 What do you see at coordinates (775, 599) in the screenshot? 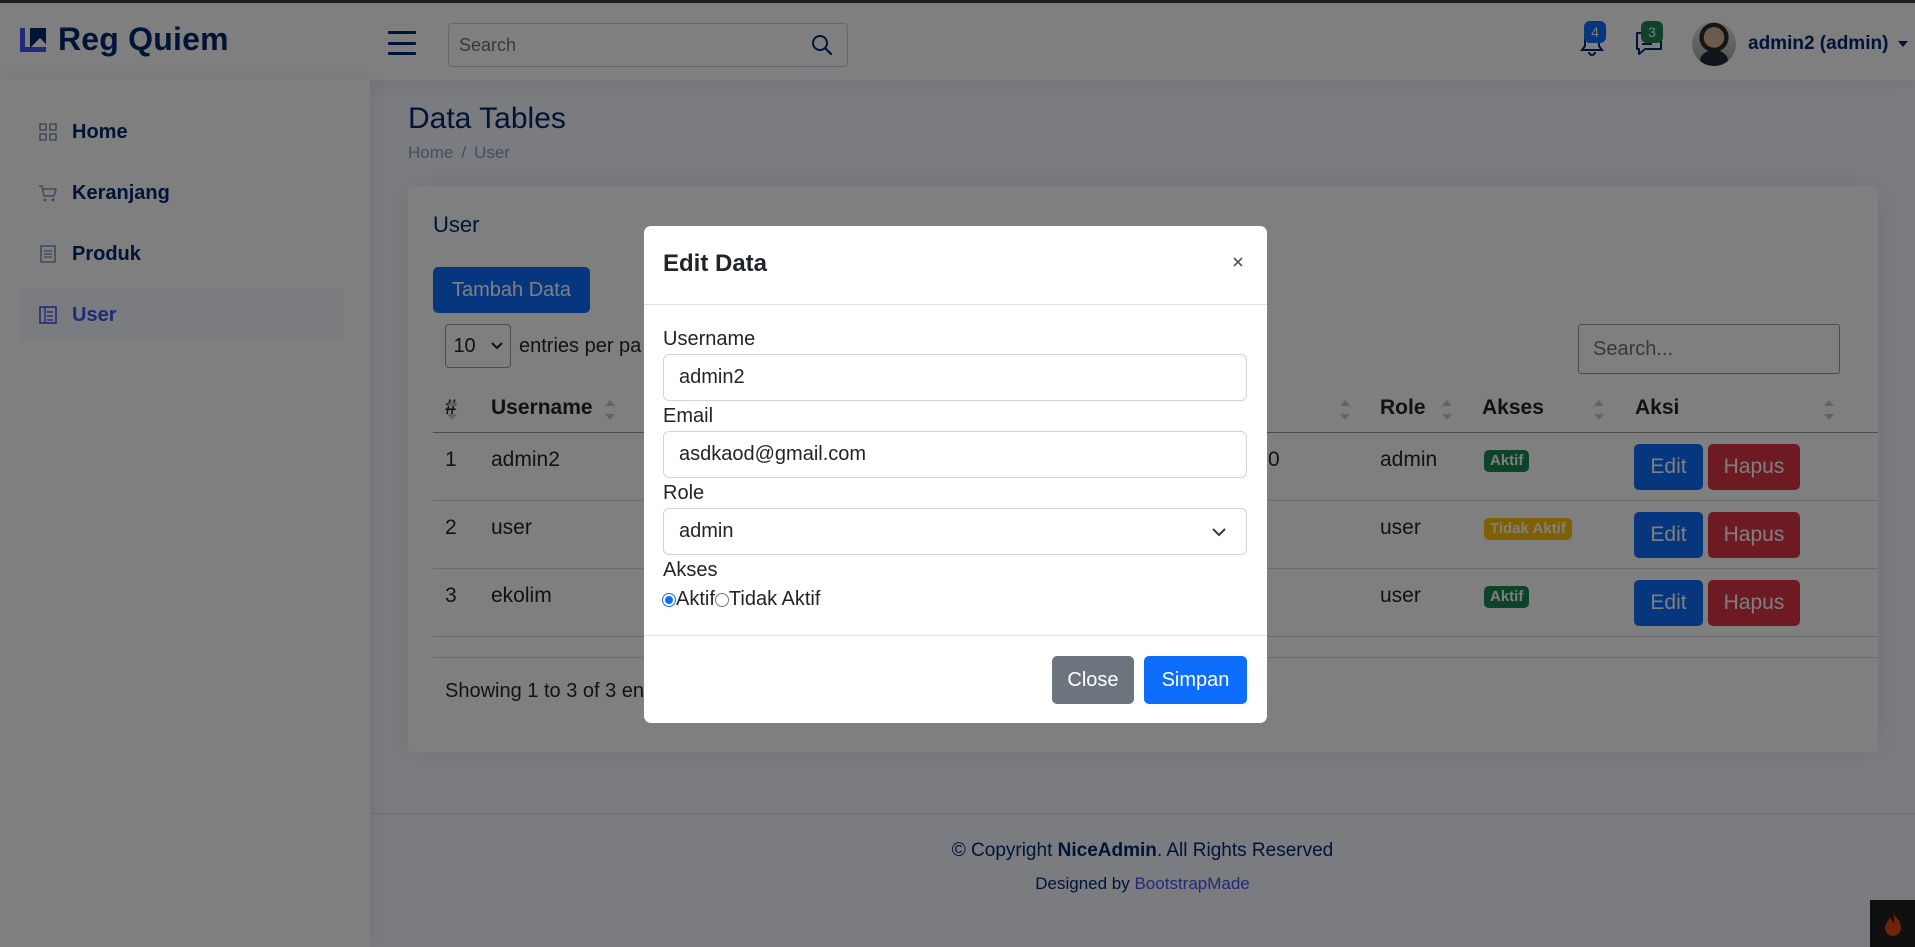
I see `akses-option-label: Tidak Aktif` at bounding box center [775, 599].